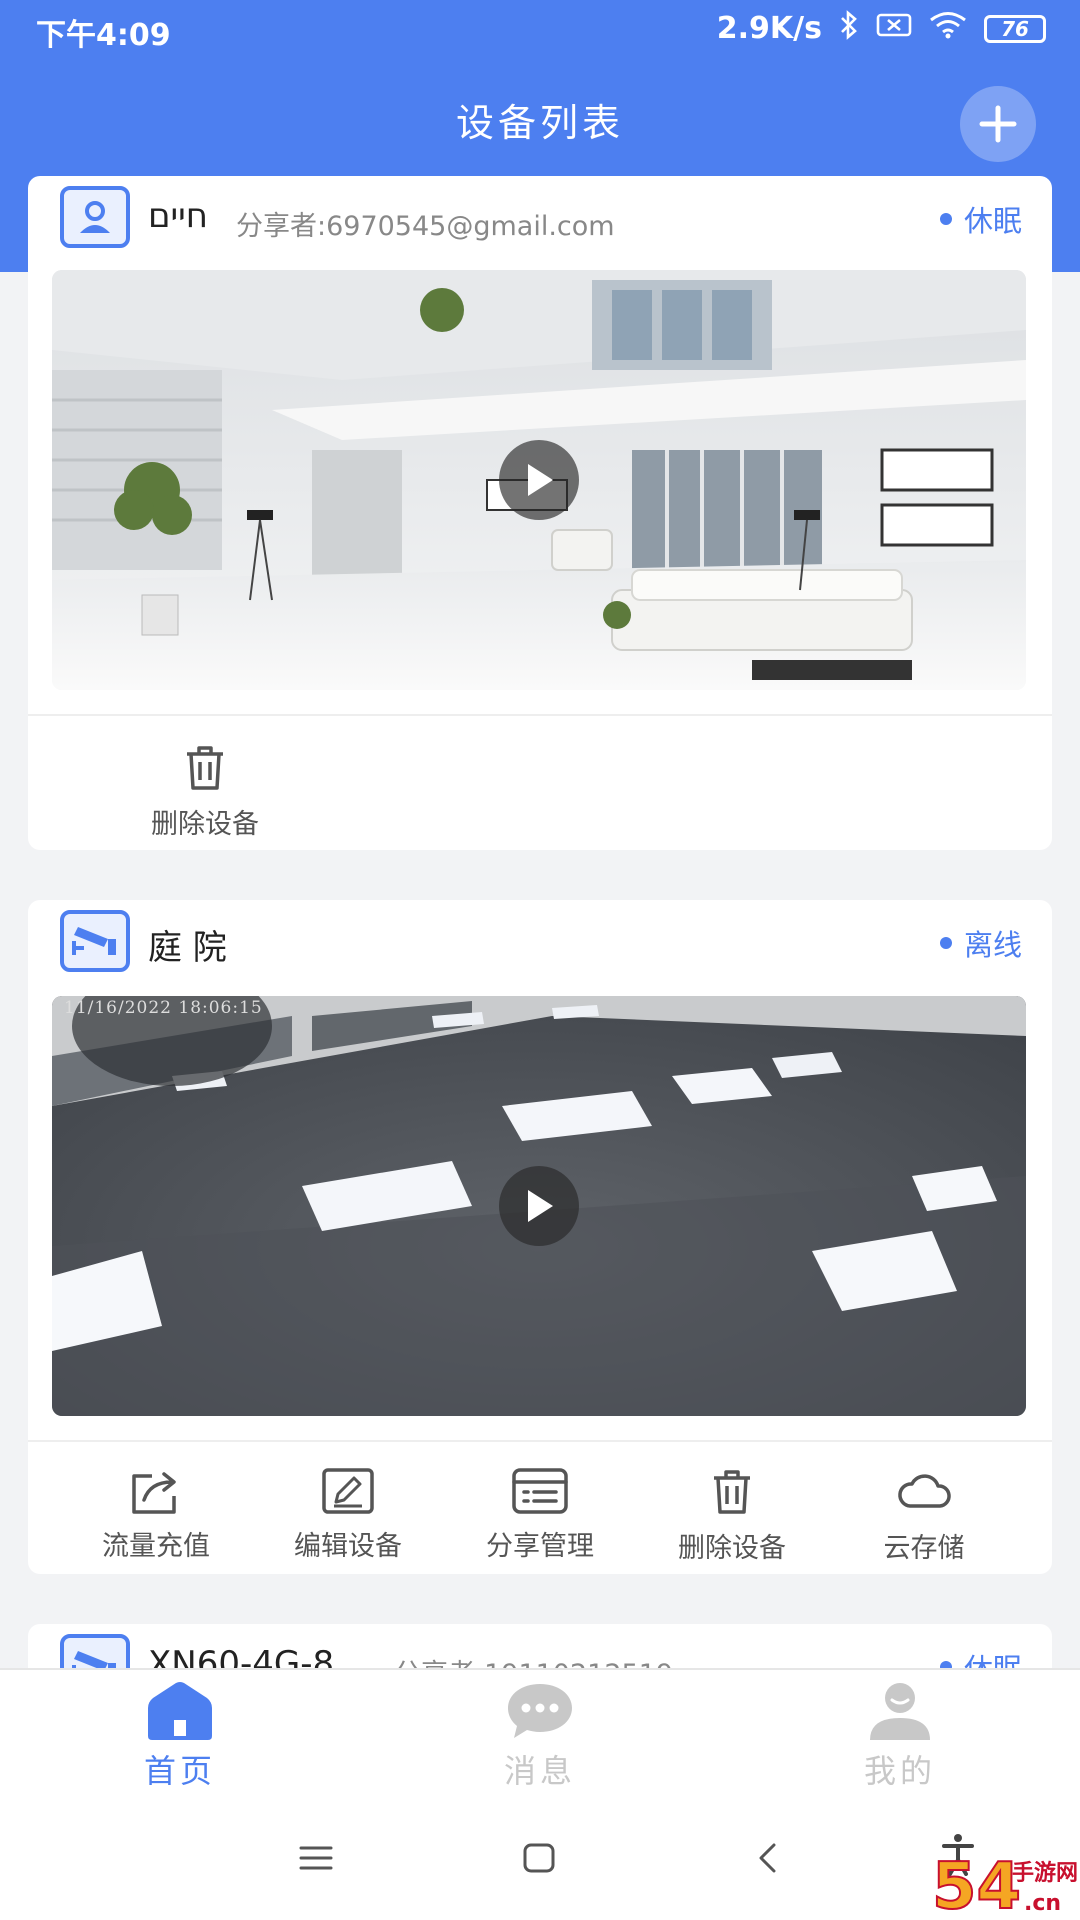 The height and width of the screenshot is (1920, 1080). Describe the element at coordinates (976, 1885) in the screenshot. I see `svg-text: 54` at that location.